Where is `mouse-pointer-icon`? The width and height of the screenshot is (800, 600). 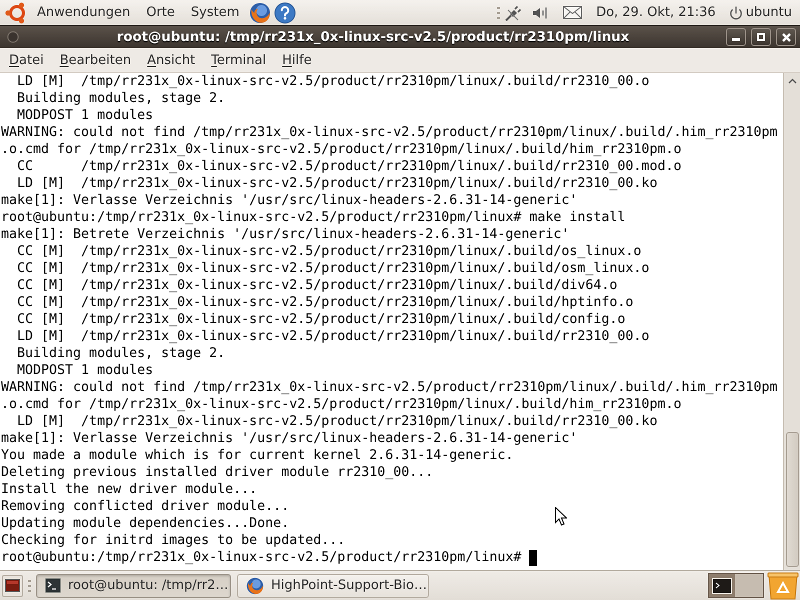 mouse-pointer-icon is located at coordinates (561, 516).